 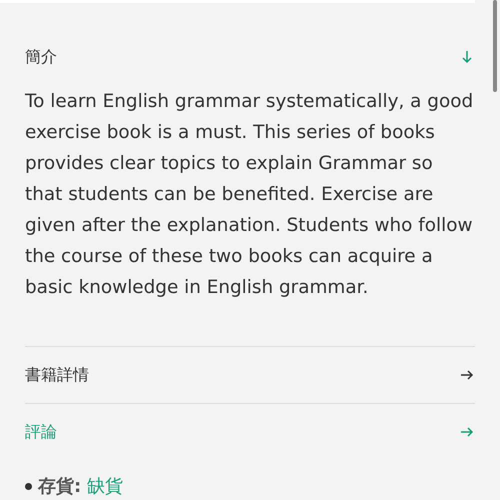 What do you see at coordinates (28, 486) in the screenshot?
I see `bullet-icon` at bounding box center [28, 486].